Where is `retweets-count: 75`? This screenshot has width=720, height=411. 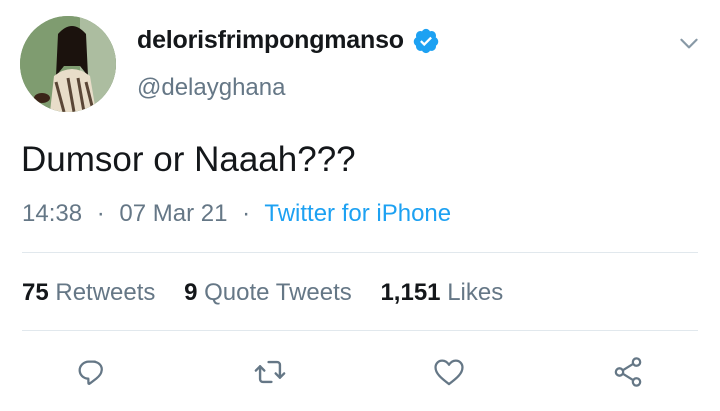 retweets-count: 75 is located at coordinates (35, 292).